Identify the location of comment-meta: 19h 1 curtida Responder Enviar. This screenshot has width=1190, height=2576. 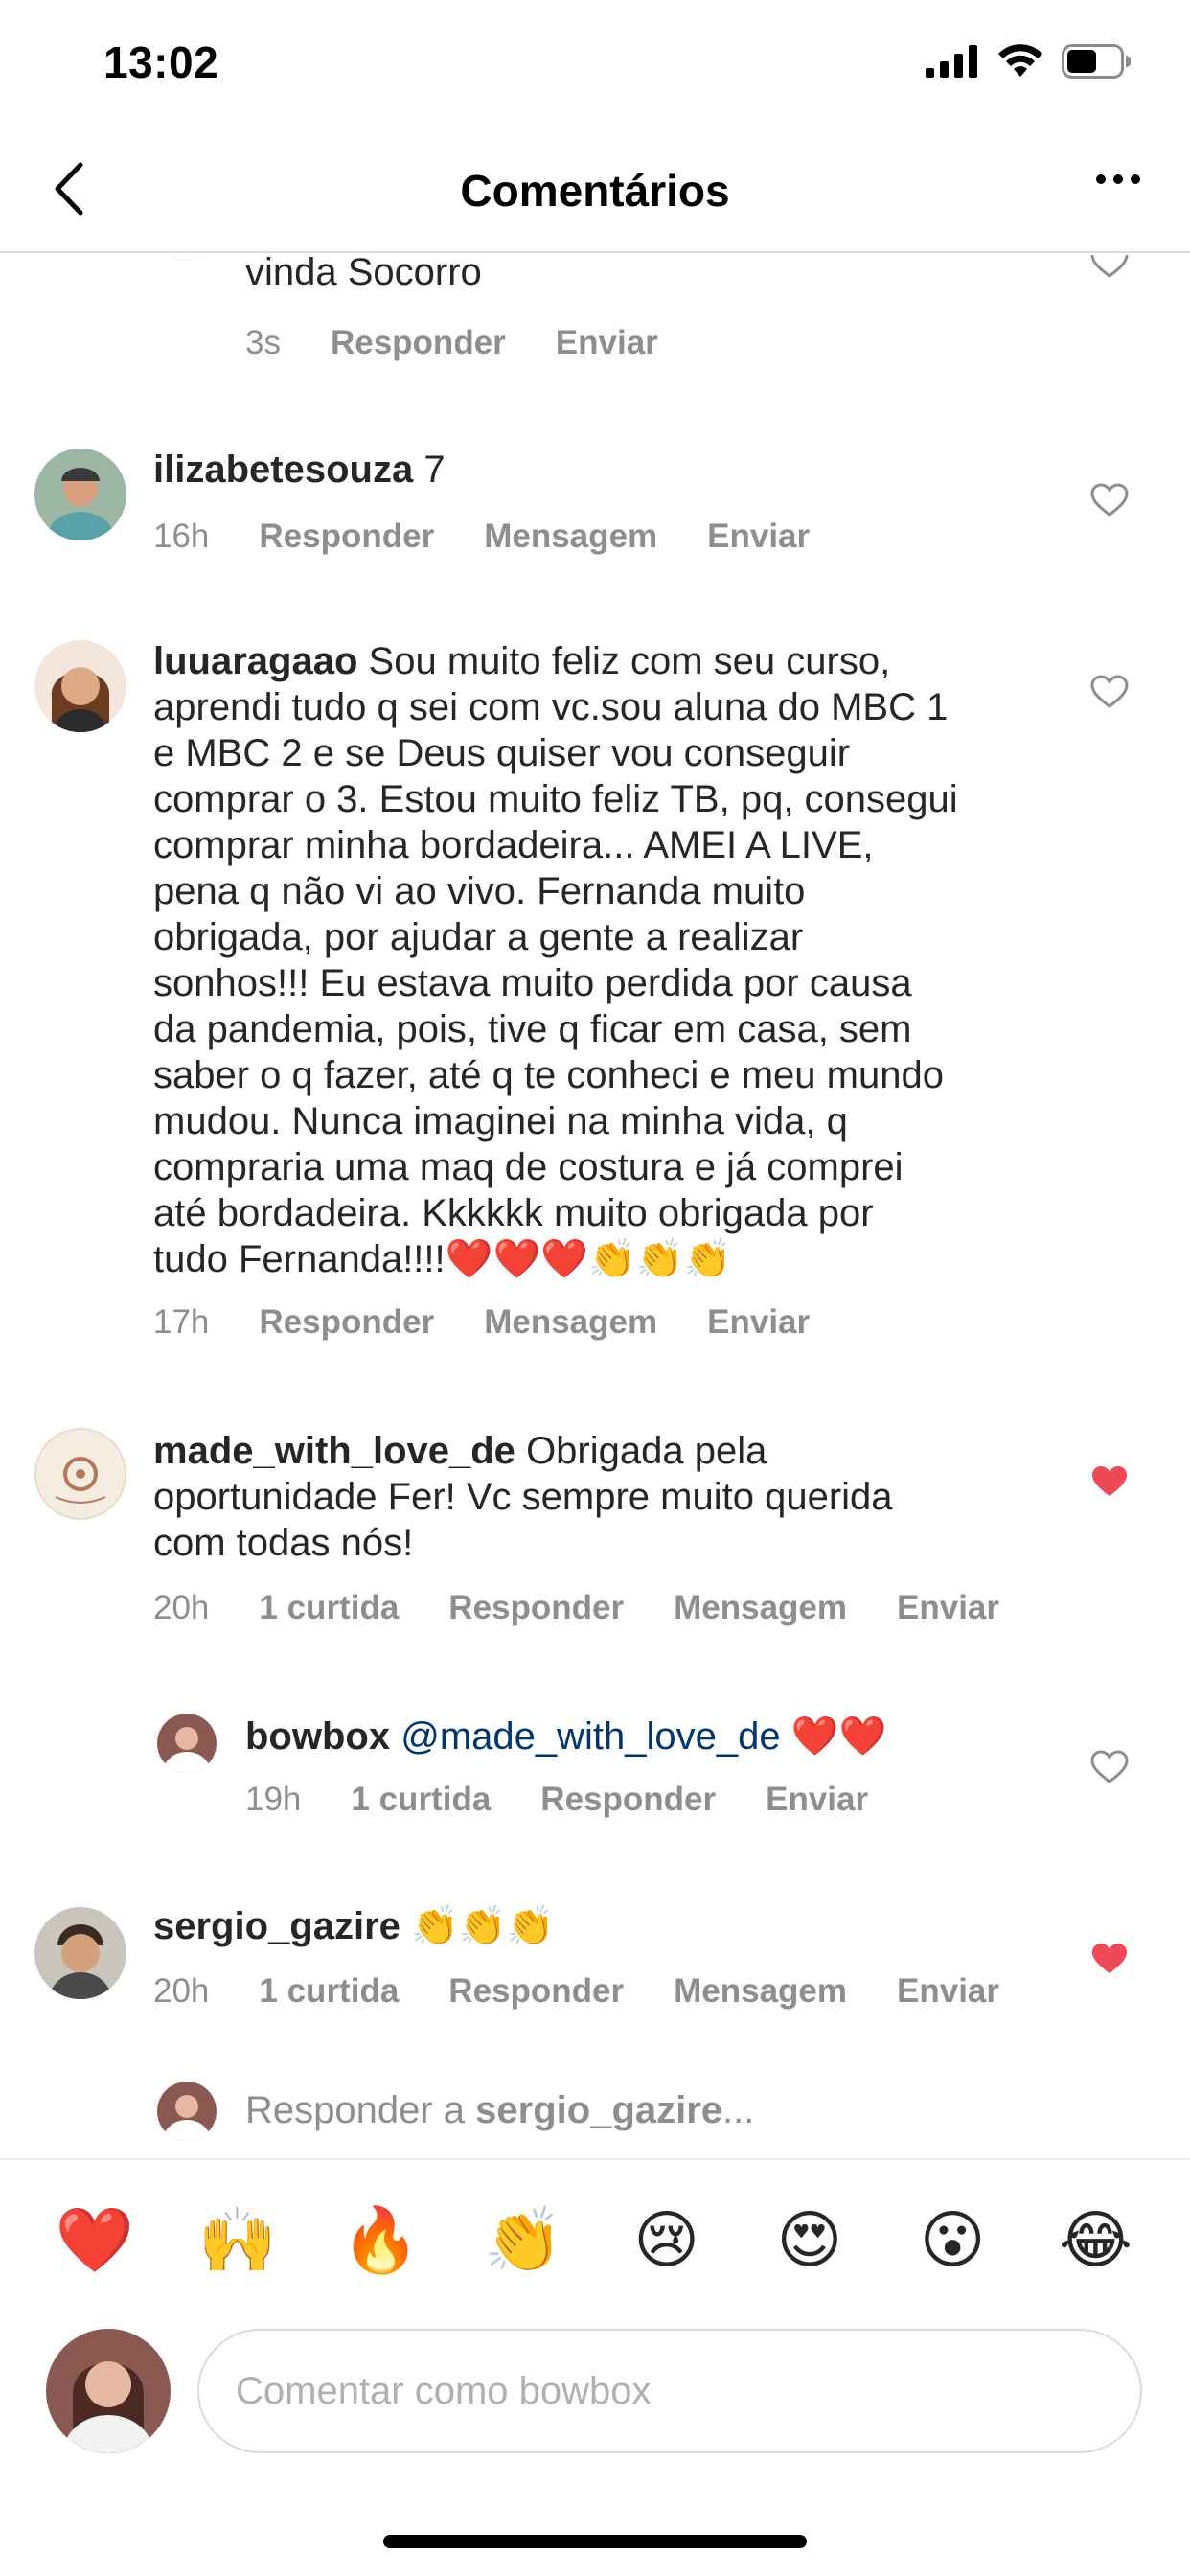
(557, 1800).